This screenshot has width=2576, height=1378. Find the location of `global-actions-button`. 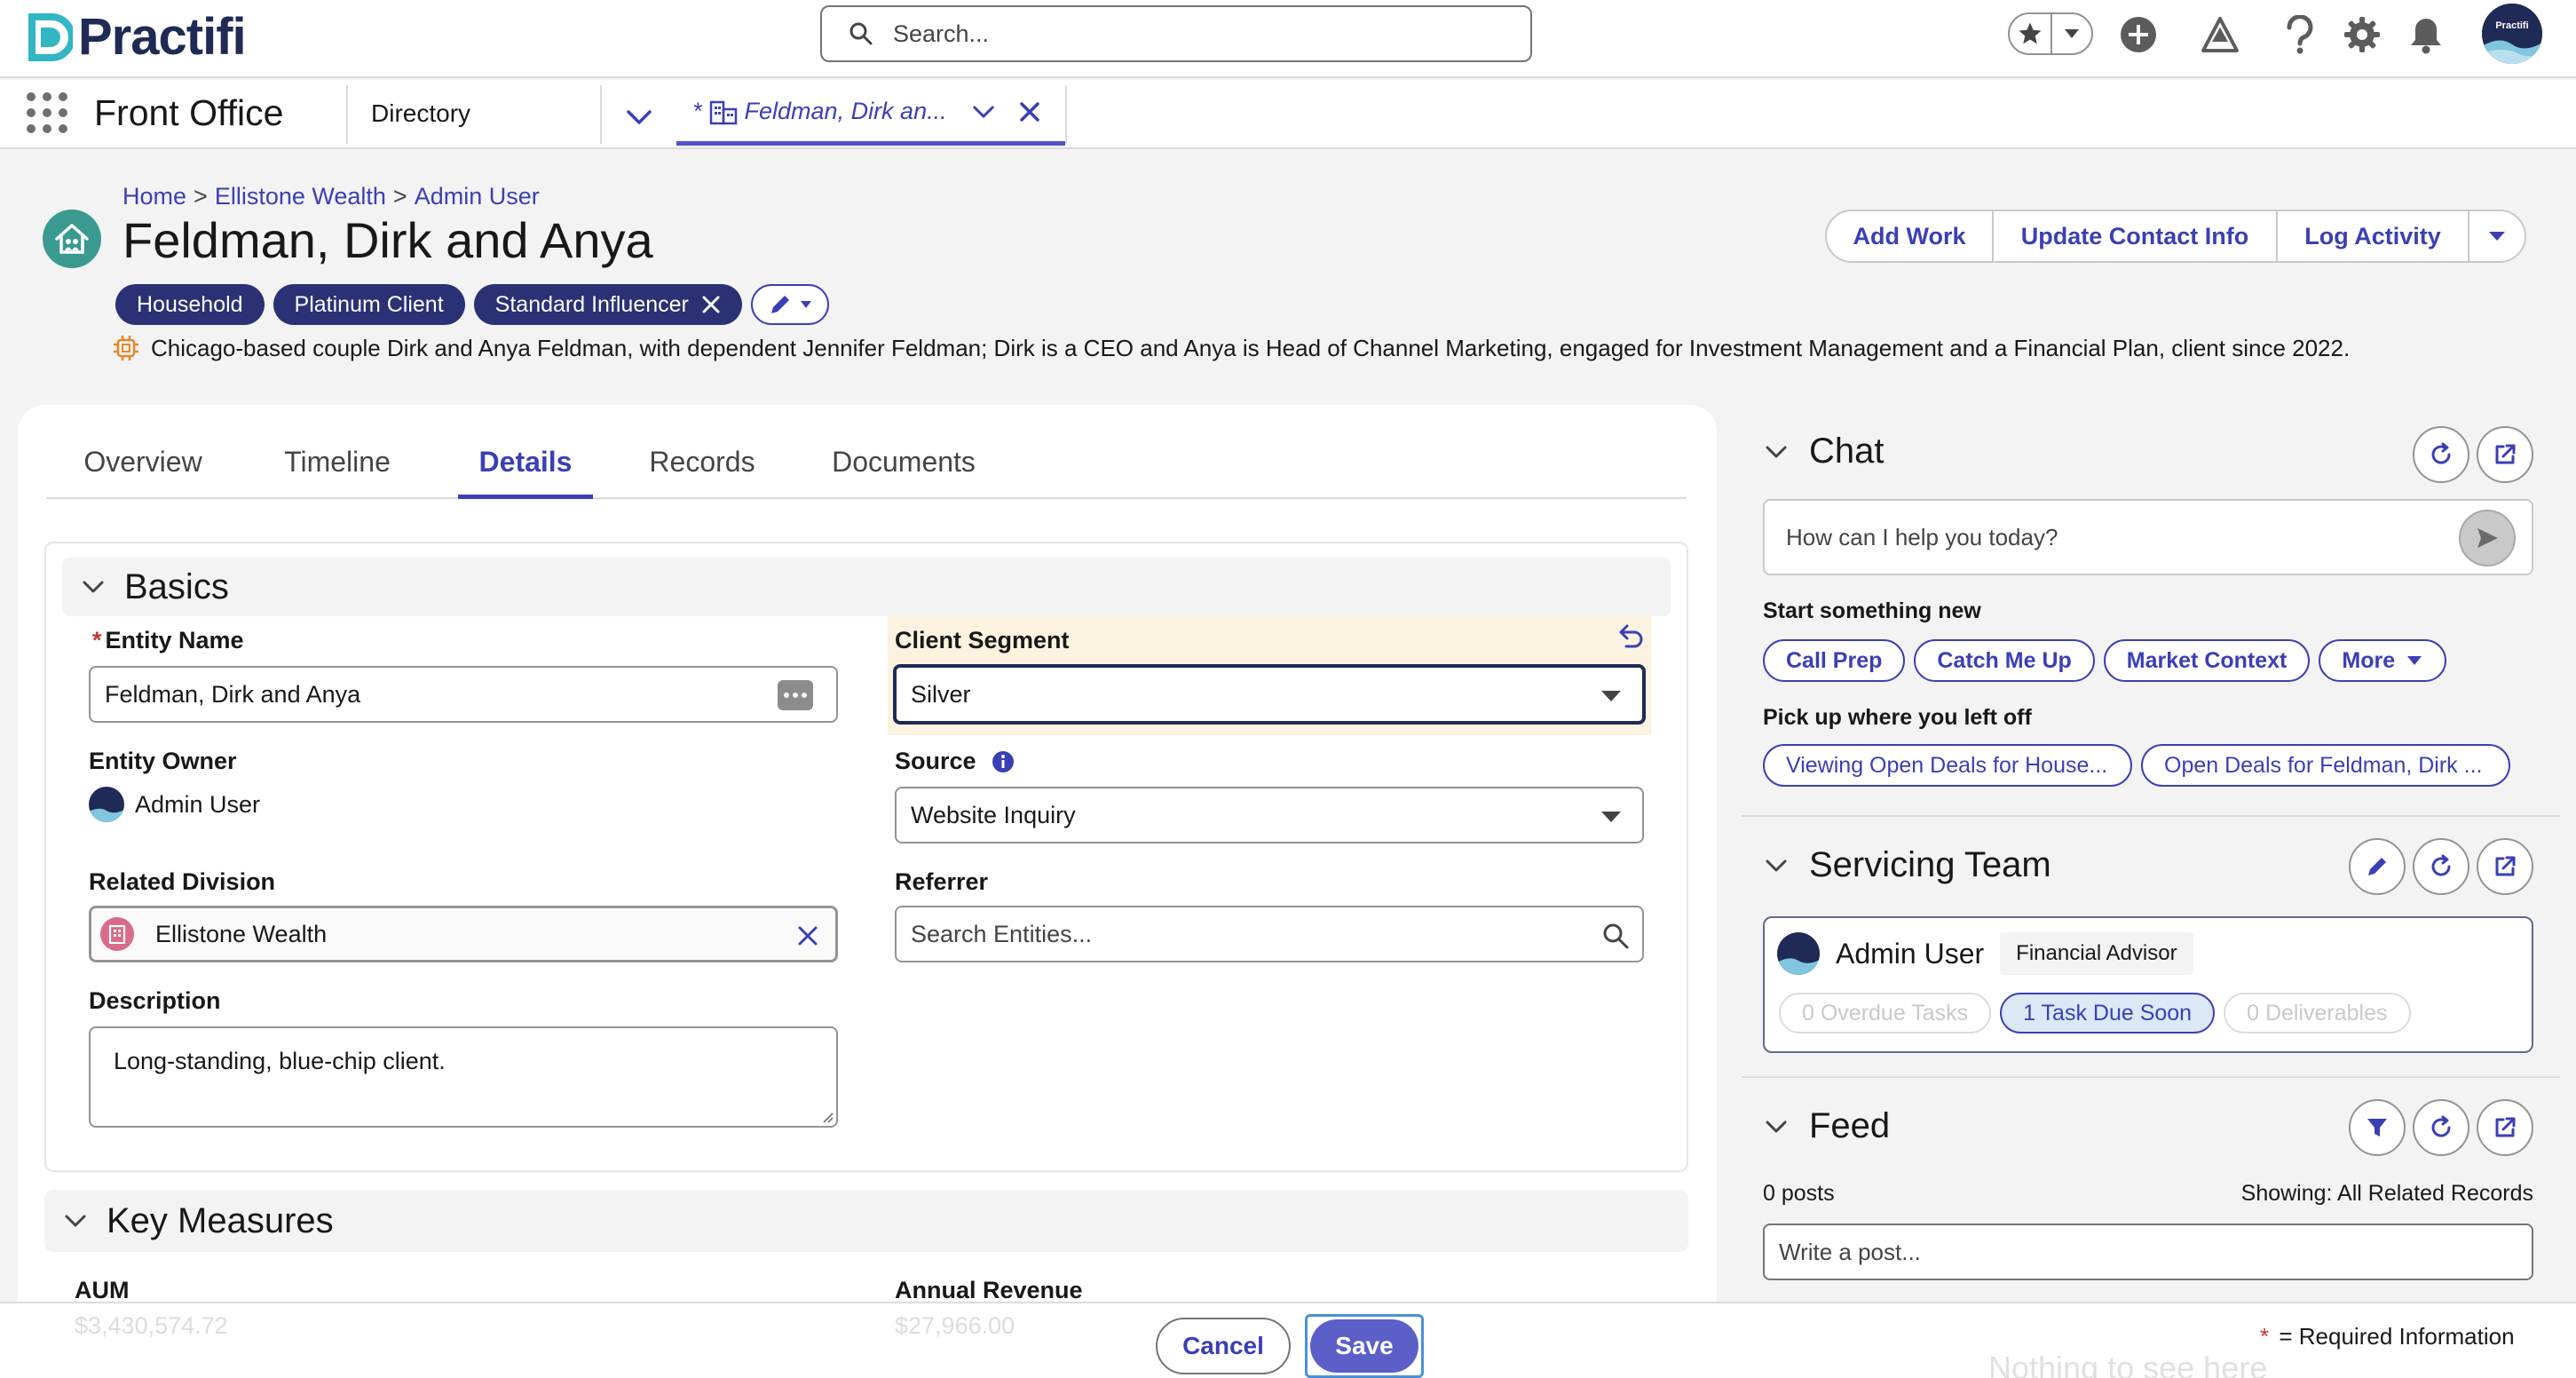

global-actions-button is located at coordinates (2138, 35).